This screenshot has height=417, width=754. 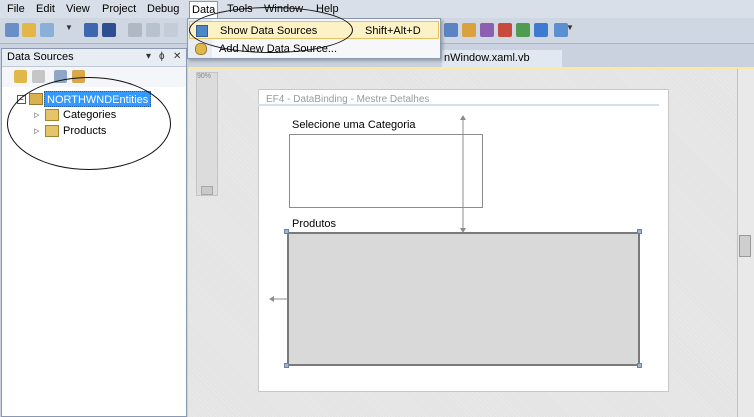 What do you see at coordinates (458, 105) in the screenshot?
I see `title-bar-line` at bounding box center [458, 105].